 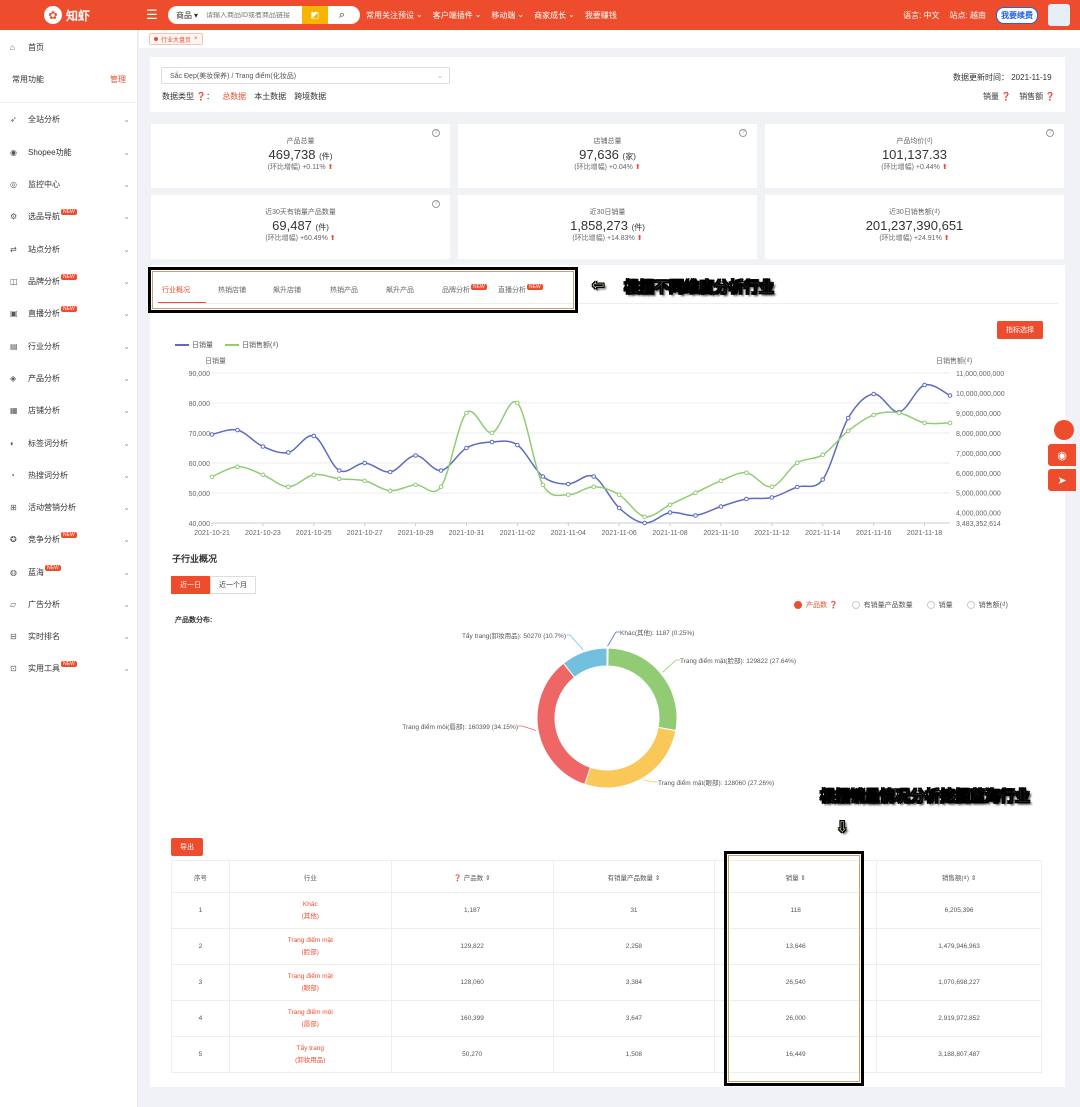 I want to click on column-header: 行业, so click(x=310, y=876).